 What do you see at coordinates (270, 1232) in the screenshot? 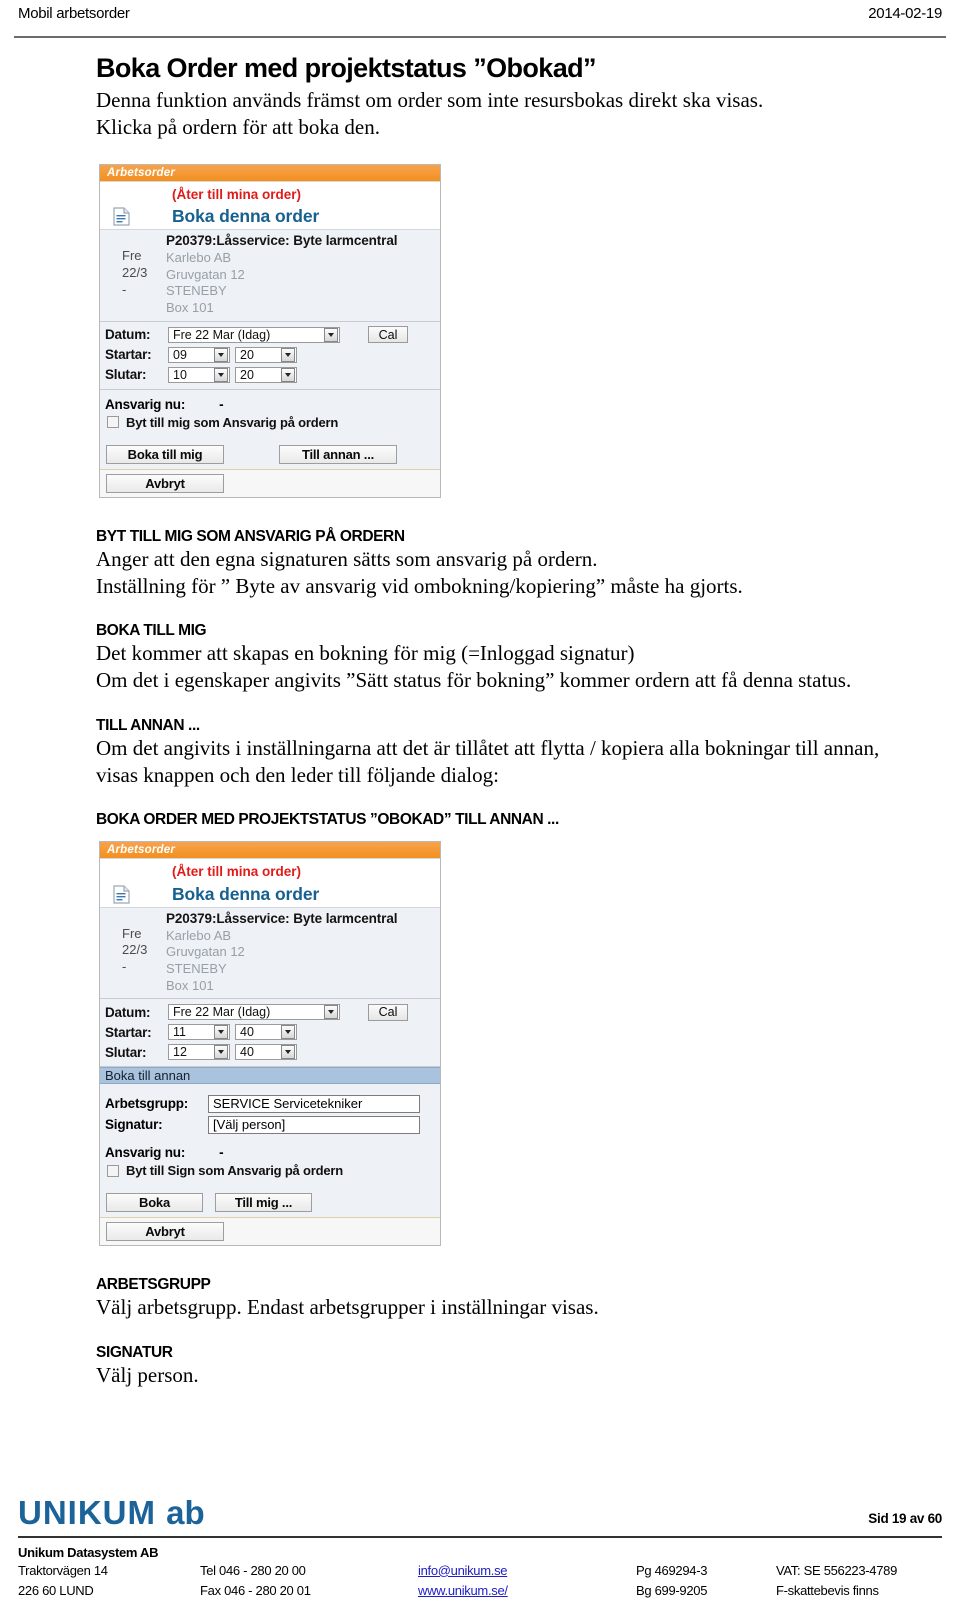
I see `cancel-button-row: Avbryt` at bounding box center [270, 1232].